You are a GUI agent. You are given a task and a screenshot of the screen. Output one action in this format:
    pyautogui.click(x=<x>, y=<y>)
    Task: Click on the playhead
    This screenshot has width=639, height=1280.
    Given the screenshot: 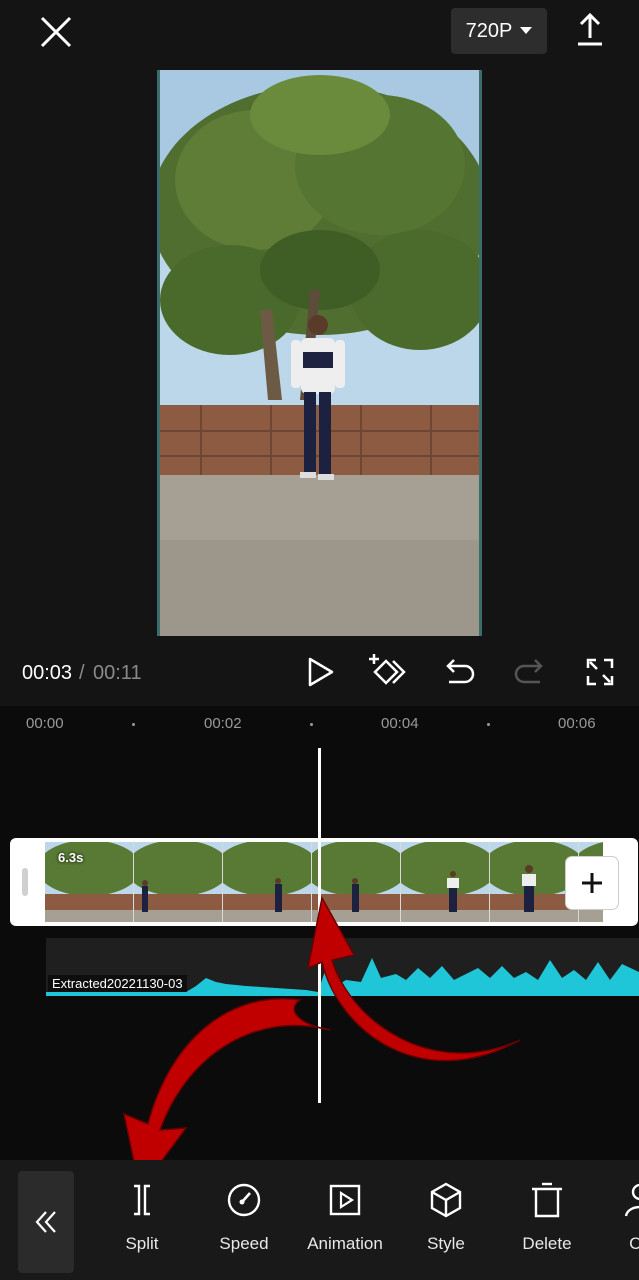 What is the action you would take?
    pyautogui.click(x=319, y=925)
    